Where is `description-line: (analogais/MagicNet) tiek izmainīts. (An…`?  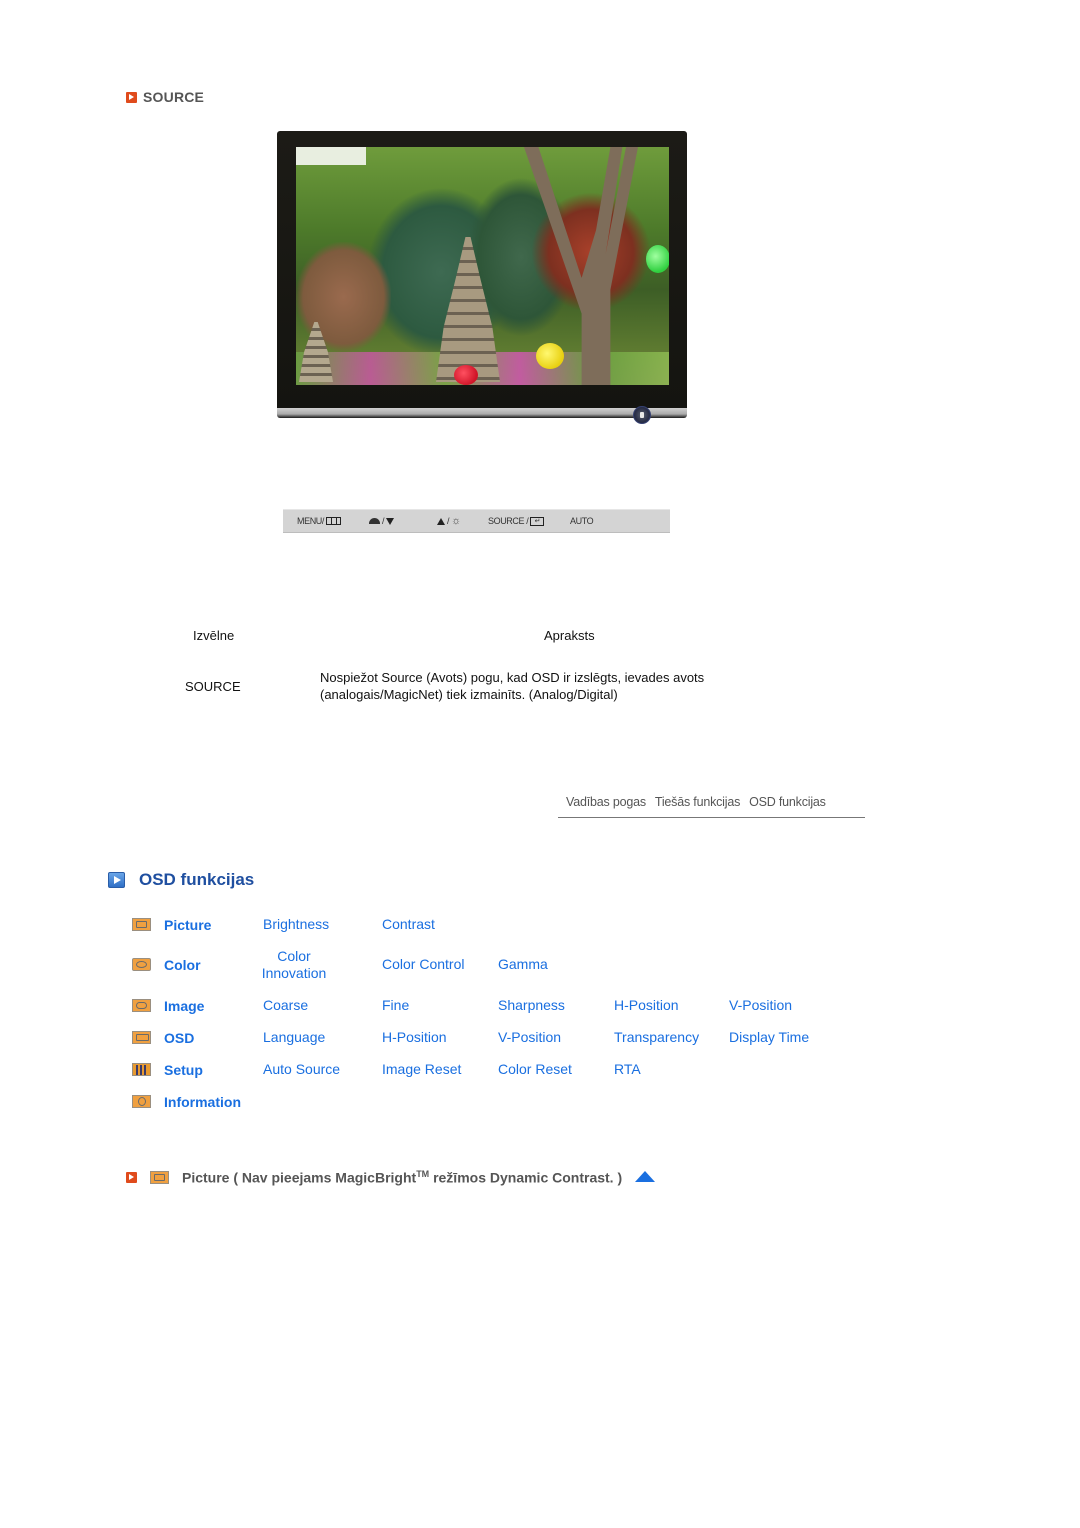
description-line: (analogais/MagicNet) tiek izmainīts. (An… is located at coordinates (469, 694).